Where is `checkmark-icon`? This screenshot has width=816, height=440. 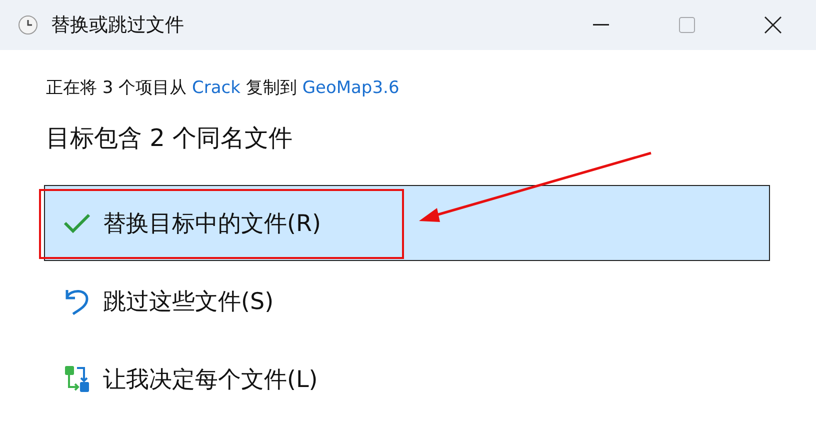 checkmark-icon is located at coordinates (77, 223).